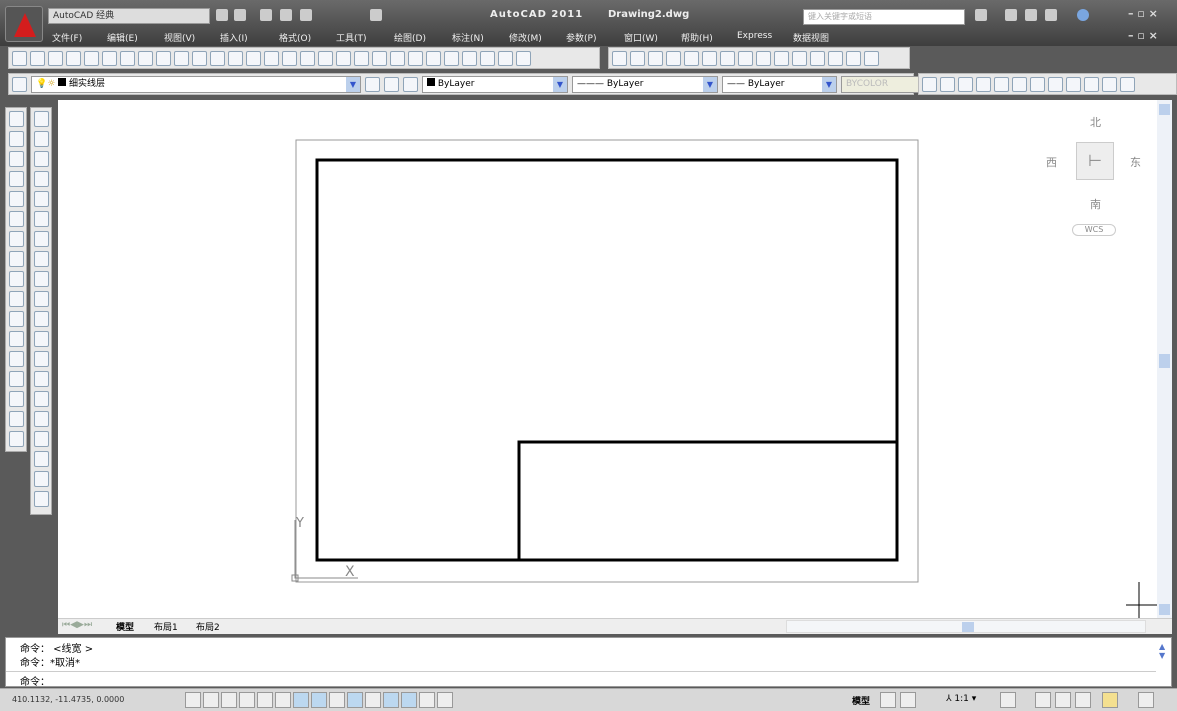  I want to click on vertical-scrollbar, so click(1164, 360).